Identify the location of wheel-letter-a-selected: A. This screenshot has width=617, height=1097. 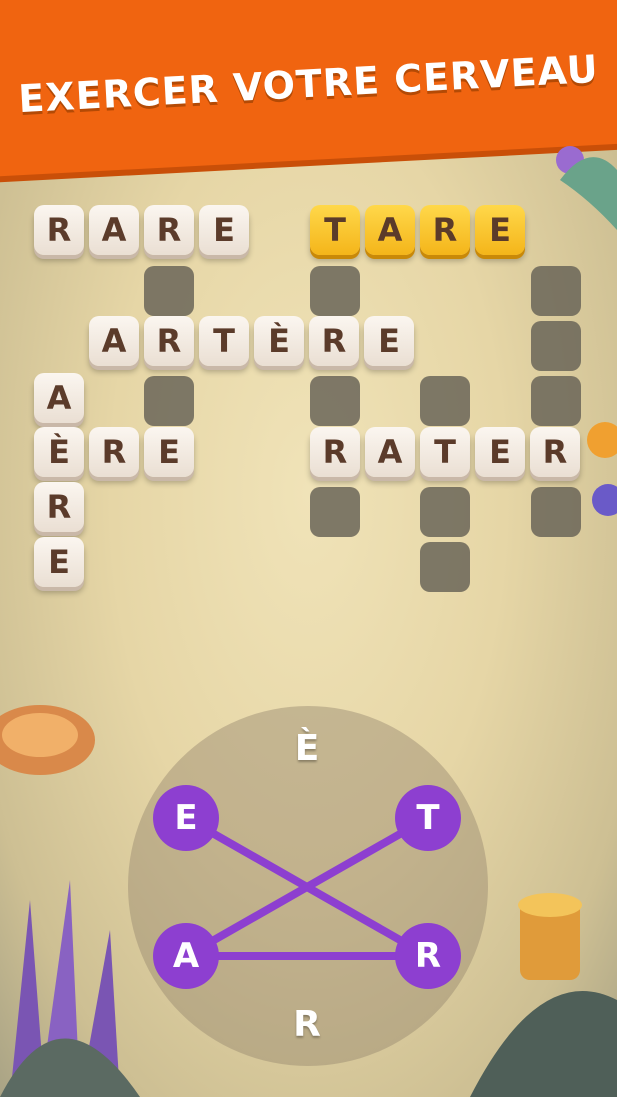
(186, 956).